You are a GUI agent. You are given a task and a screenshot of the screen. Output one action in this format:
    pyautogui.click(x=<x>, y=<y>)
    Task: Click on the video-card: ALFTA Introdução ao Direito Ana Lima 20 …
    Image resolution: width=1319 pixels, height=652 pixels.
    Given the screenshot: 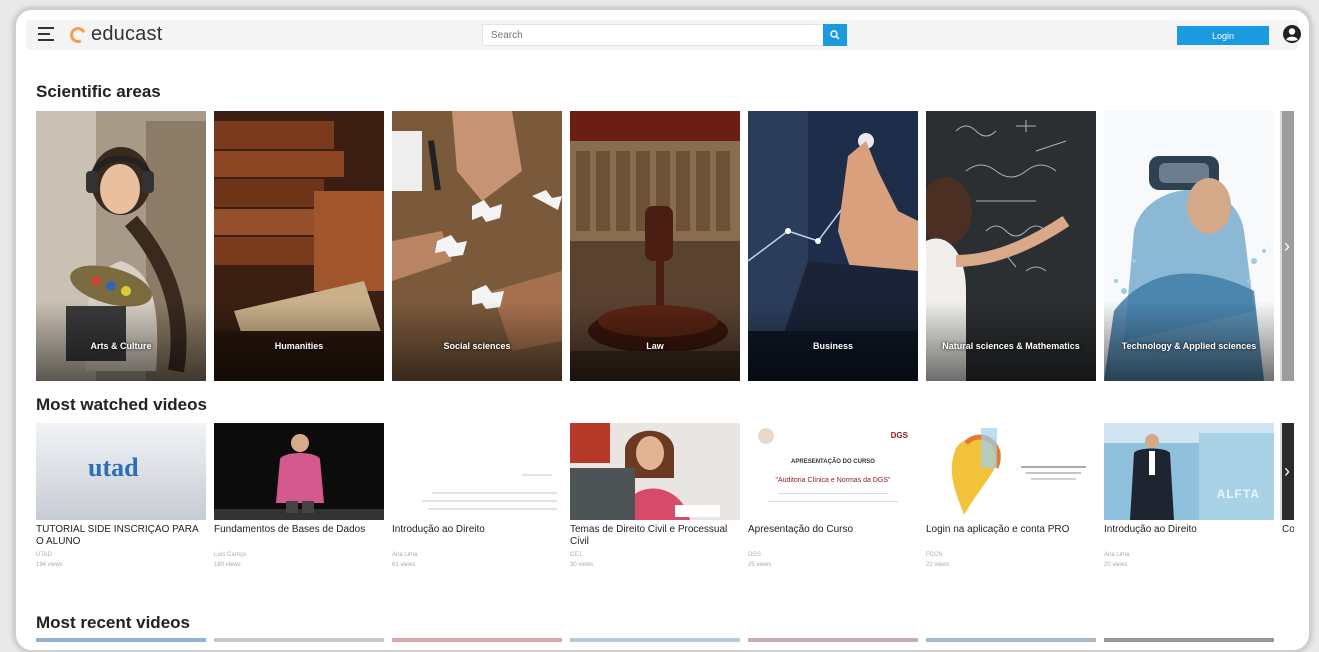 What is the action you would take?
    pyautogui.click(x=1189, y=496)
    